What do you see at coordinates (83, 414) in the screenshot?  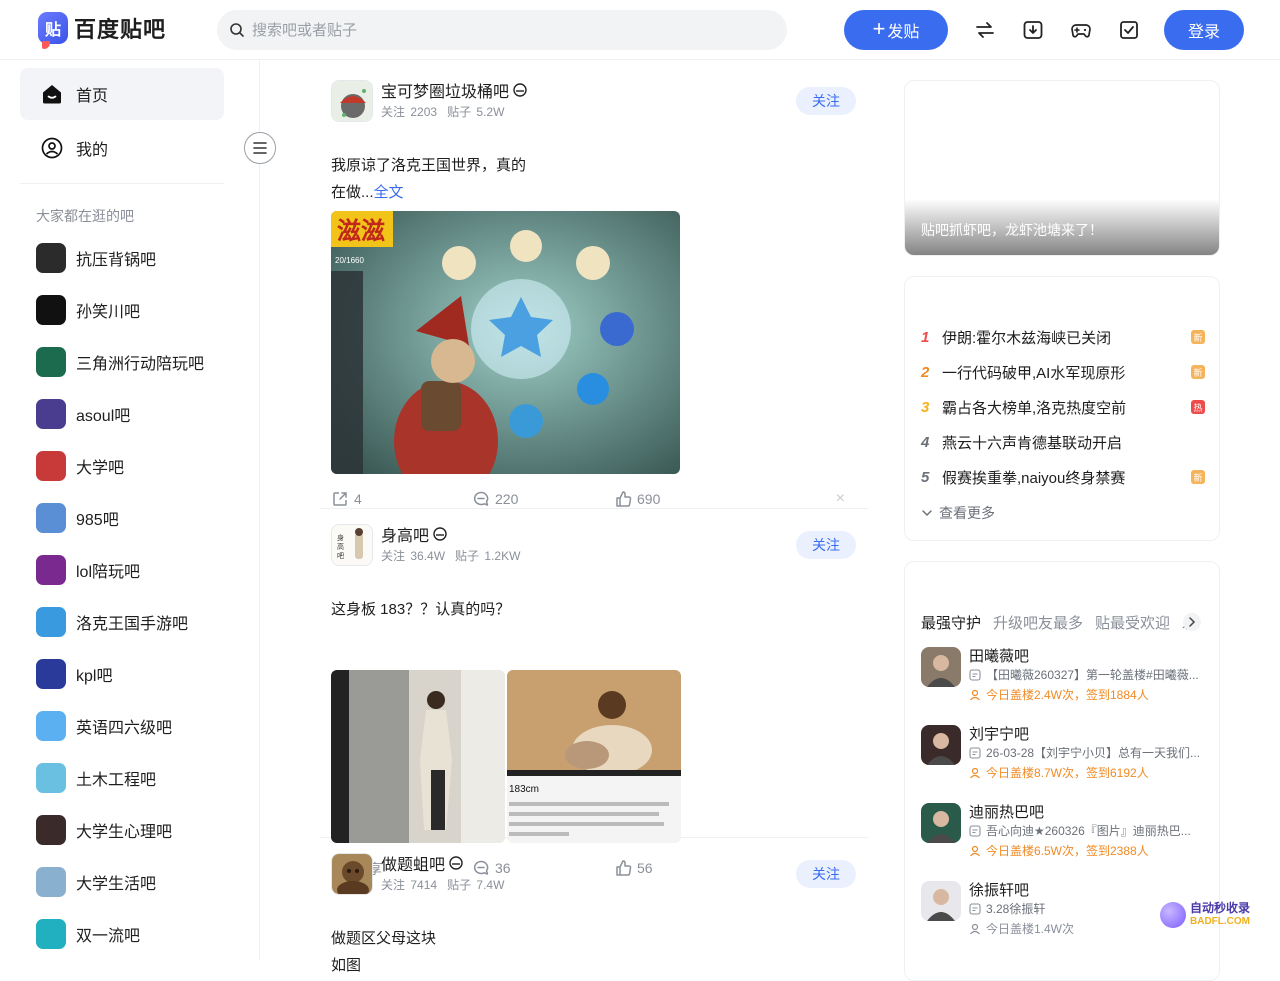 I see `sidebar-forum-item: asoul吧` at bounding box center [83, 414].